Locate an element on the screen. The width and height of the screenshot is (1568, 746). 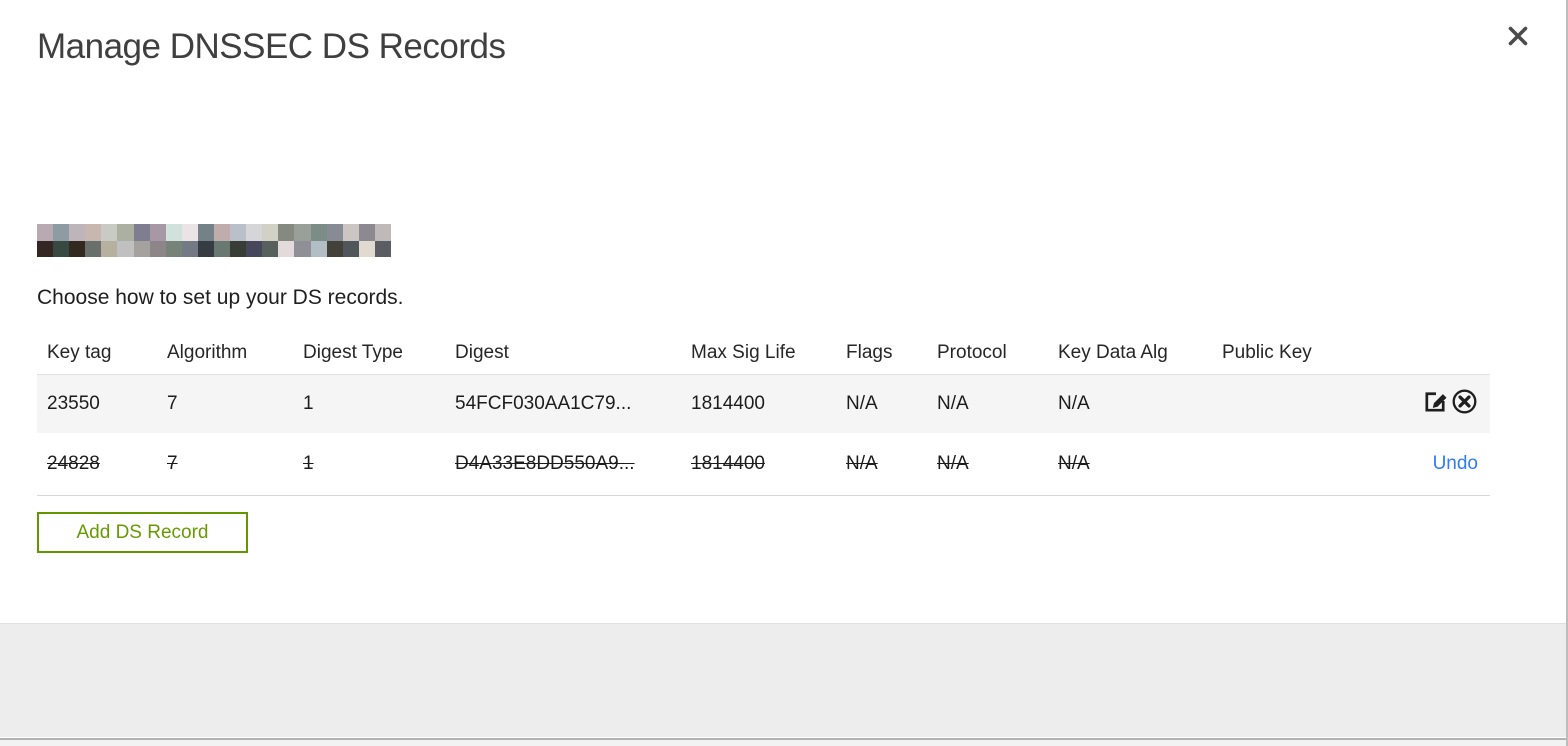
redacted-domain-name is located at coordinates (214, 240).